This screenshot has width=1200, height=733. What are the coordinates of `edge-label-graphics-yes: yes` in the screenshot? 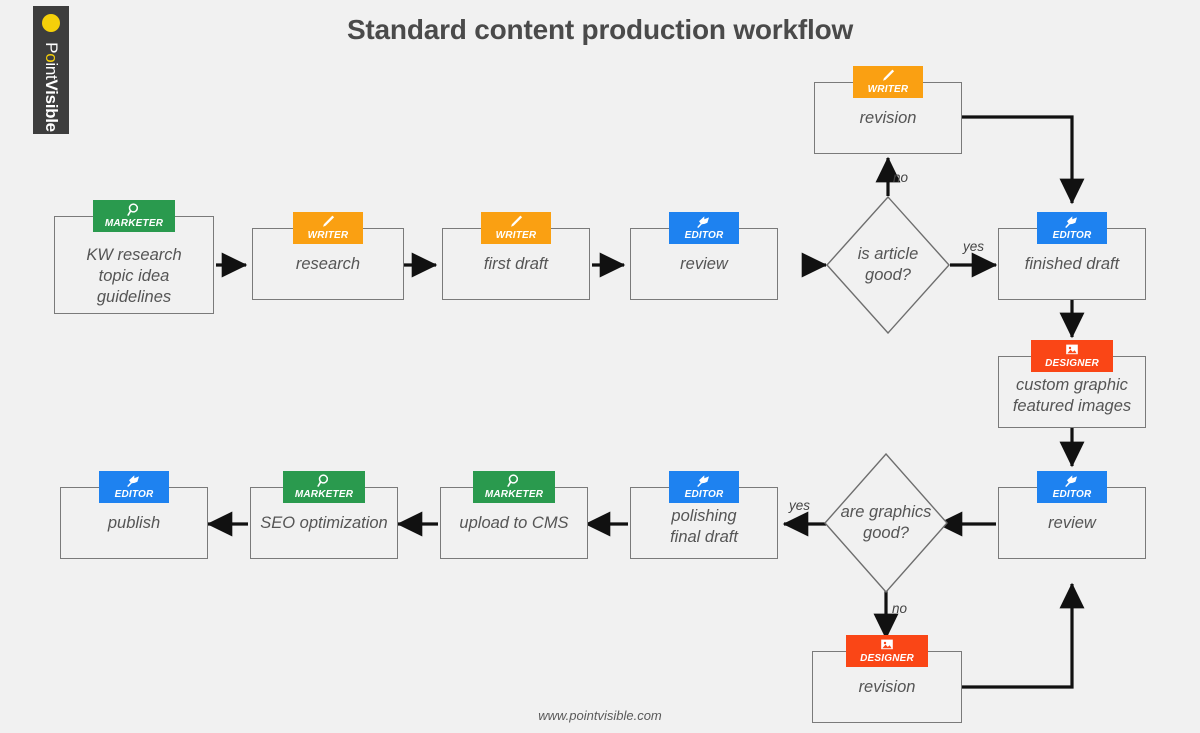 It's located at (800, 505).